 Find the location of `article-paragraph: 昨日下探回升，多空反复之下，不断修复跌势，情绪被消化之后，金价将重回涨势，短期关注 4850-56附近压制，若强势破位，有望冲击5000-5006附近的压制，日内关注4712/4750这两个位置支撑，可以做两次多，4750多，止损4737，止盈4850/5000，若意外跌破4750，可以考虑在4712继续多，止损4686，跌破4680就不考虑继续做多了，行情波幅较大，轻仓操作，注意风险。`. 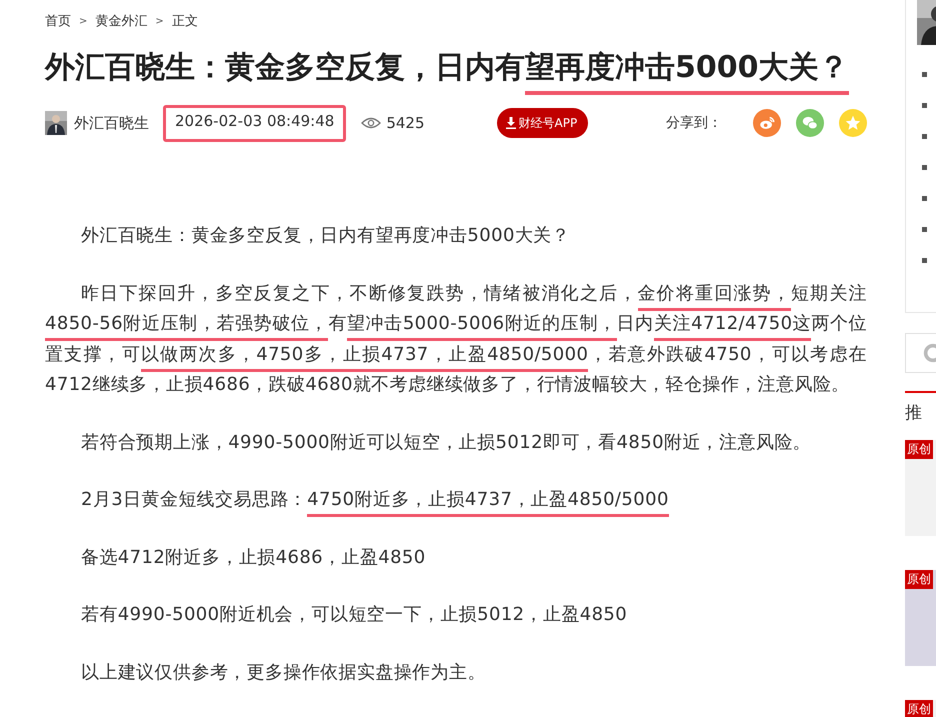

article-paragraph: 昨日下探回升，多空反复之下，不断修复跌势，情绪被消化之后，金价将重回涨势，短期关注 4850-56附近压制，若强势破位，有望冲击5000-5006附近的压制，日内关注4712/4750这两个位置支撑，可以做两次多，4750多，止损4737，止盈4850/5000，若意外跌破4750，可以考虑在4712继续多，止损4686，跌破4680就不考虑继续做多了，行情波幅较大，轻仓操作，注意风险。 is located at coordinates (456, 339).